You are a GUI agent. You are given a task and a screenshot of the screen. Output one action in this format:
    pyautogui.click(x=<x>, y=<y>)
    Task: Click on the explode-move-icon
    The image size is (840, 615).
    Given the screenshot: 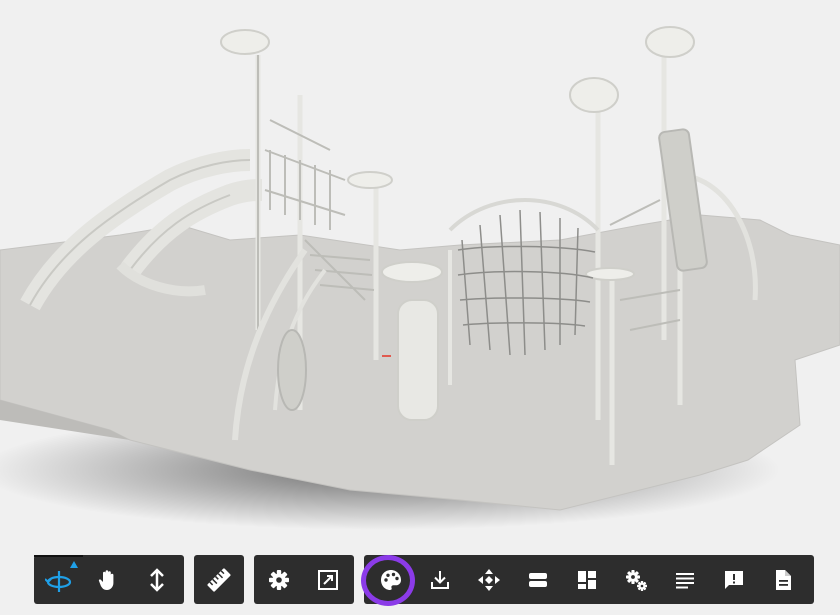 What is the action you would take?
    pyautogui.click(x=488, y=579)
    